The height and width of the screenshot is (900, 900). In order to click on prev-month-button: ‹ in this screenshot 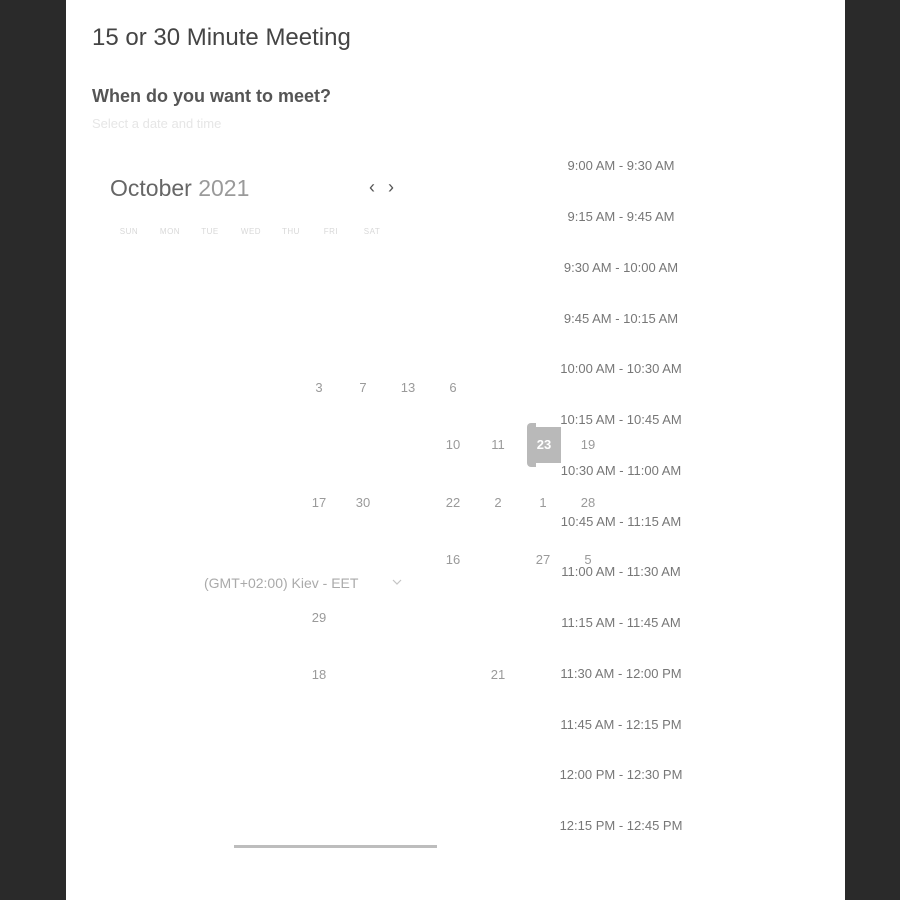, I will do `click(372, 187)`.